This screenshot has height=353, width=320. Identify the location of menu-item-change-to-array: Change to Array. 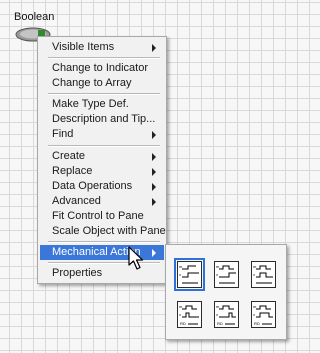
(102, 83).